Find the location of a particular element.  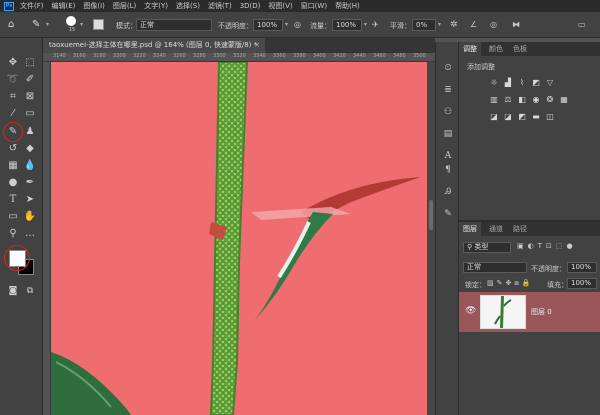

shape-tool-icon: ▭ is located at coordinates (13, 217).